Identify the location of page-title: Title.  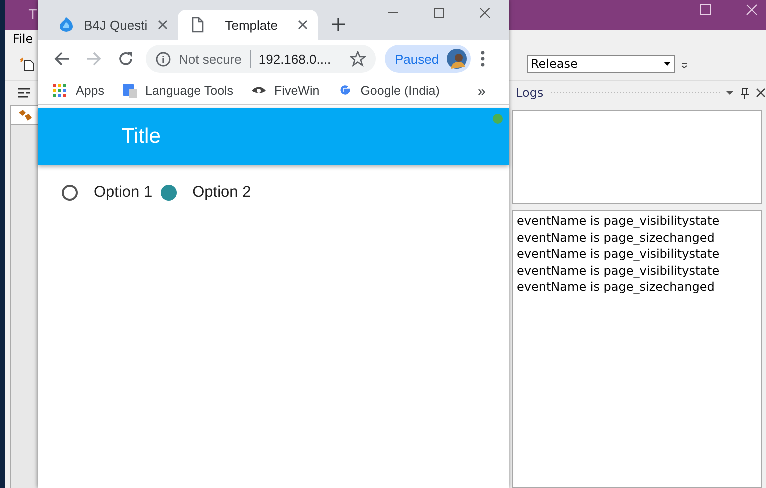
(141, 136).